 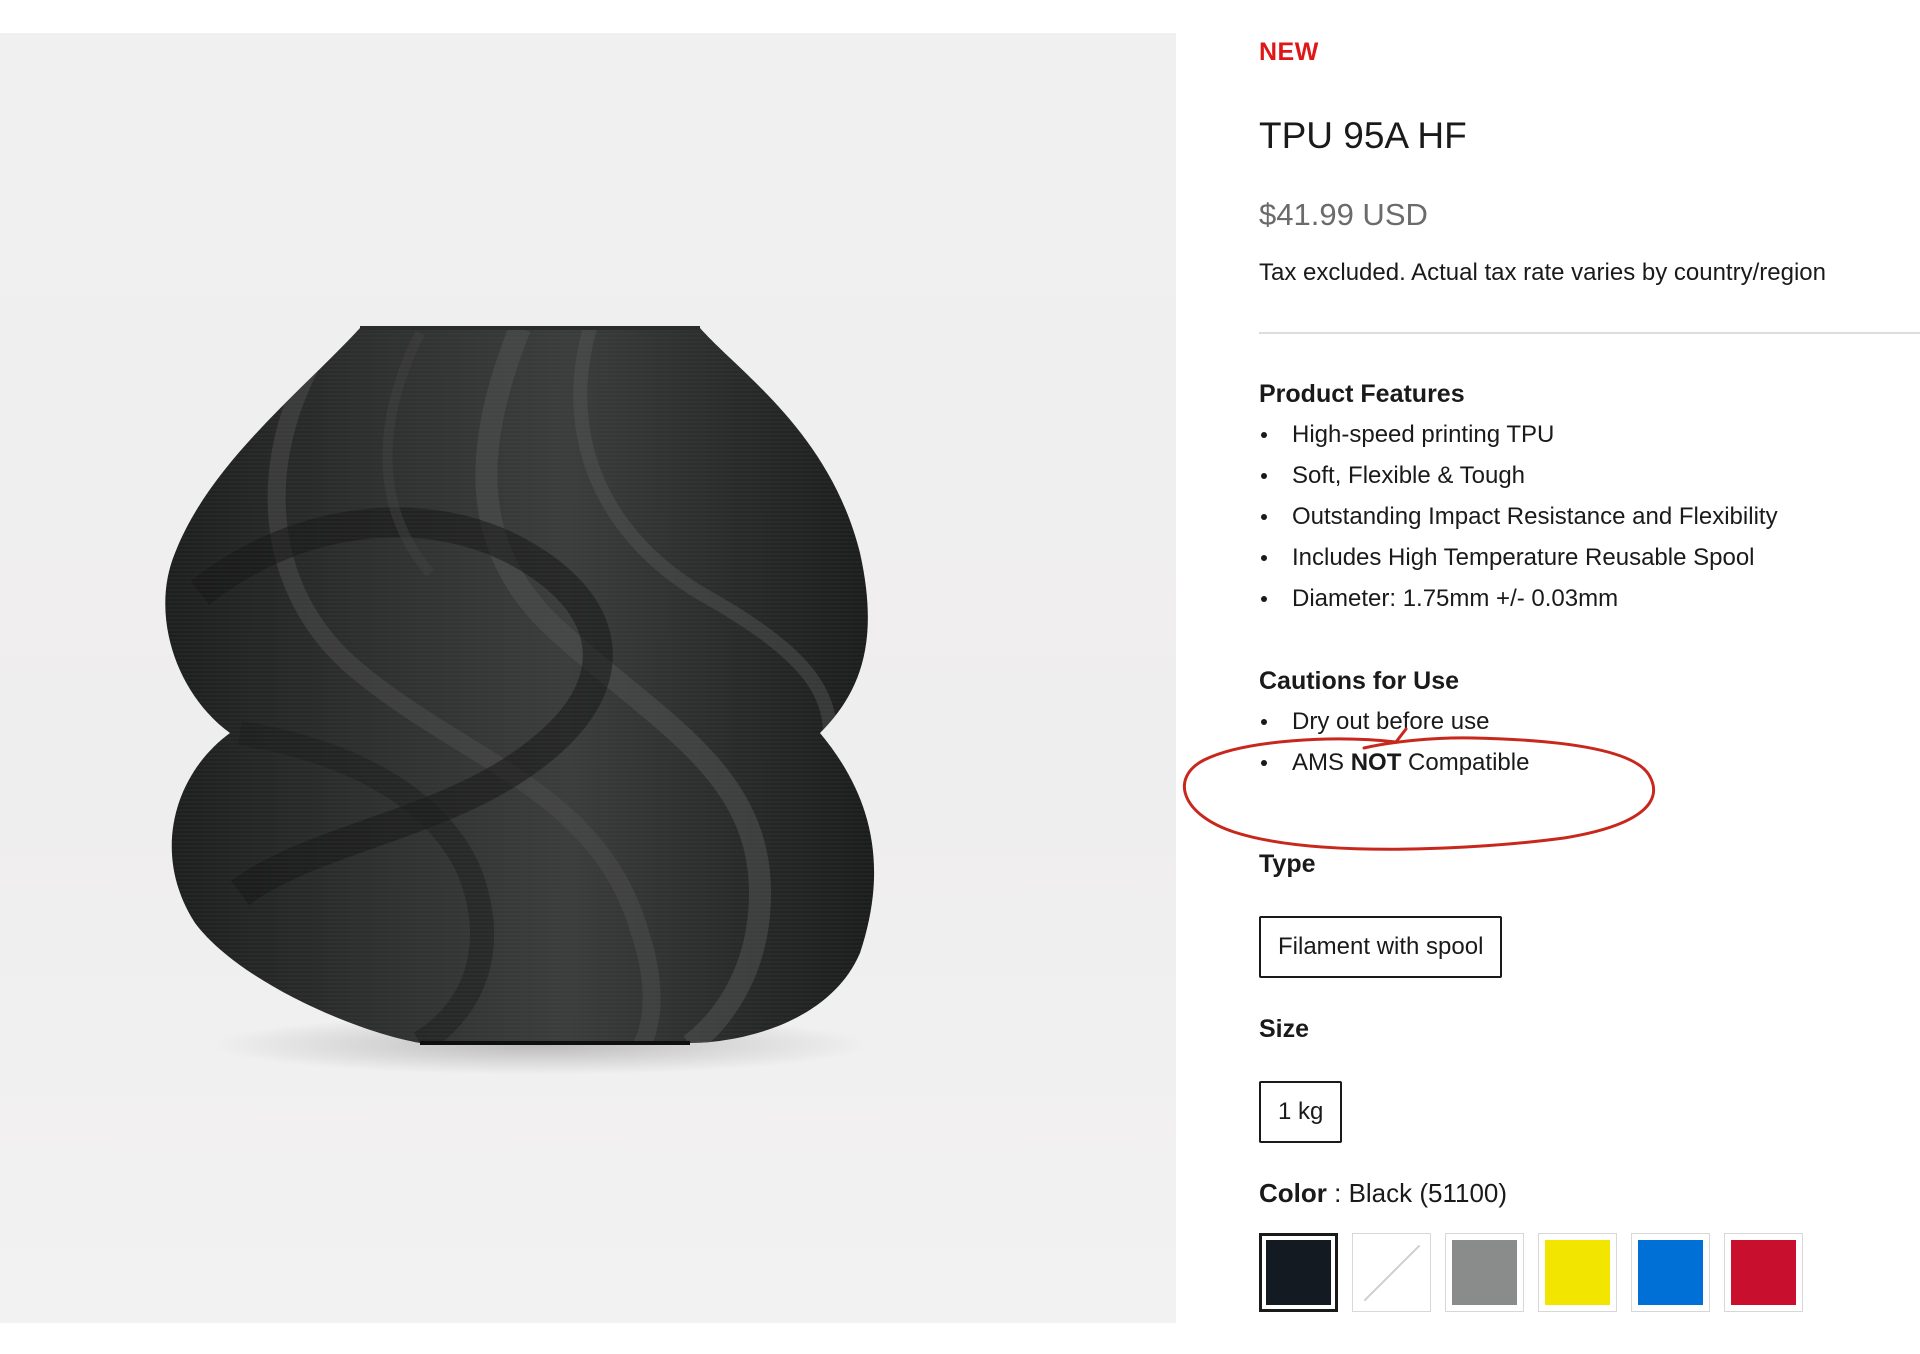 What do you see at coordinates (1284, 1029) in the screenshot?
I see `size-heading: Size` at bounding box center [1284, 1029].